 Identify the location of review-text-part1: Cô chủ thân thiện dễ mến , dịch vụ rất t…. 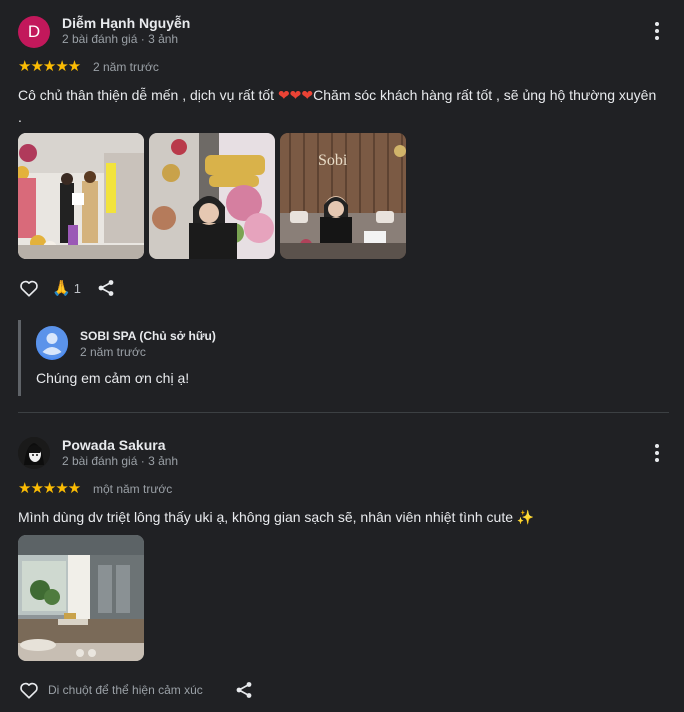
(148, 95).